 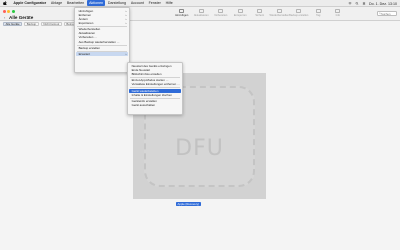 What do you see at coordinates (102, 54) in the screenshot?
I see `menu-item-advanced: Erweitert ›` at bounding box center [102, 54].